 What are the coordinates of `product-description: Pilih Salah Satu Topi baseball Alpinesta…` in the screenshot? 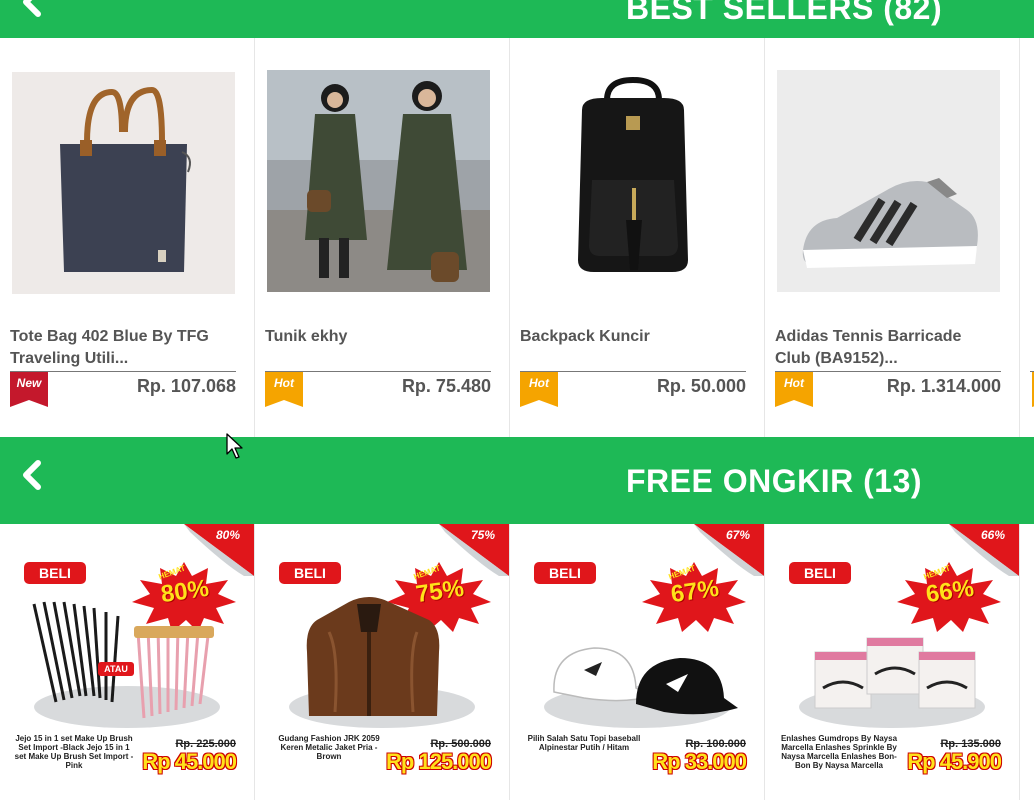 It's located at (584, 743).